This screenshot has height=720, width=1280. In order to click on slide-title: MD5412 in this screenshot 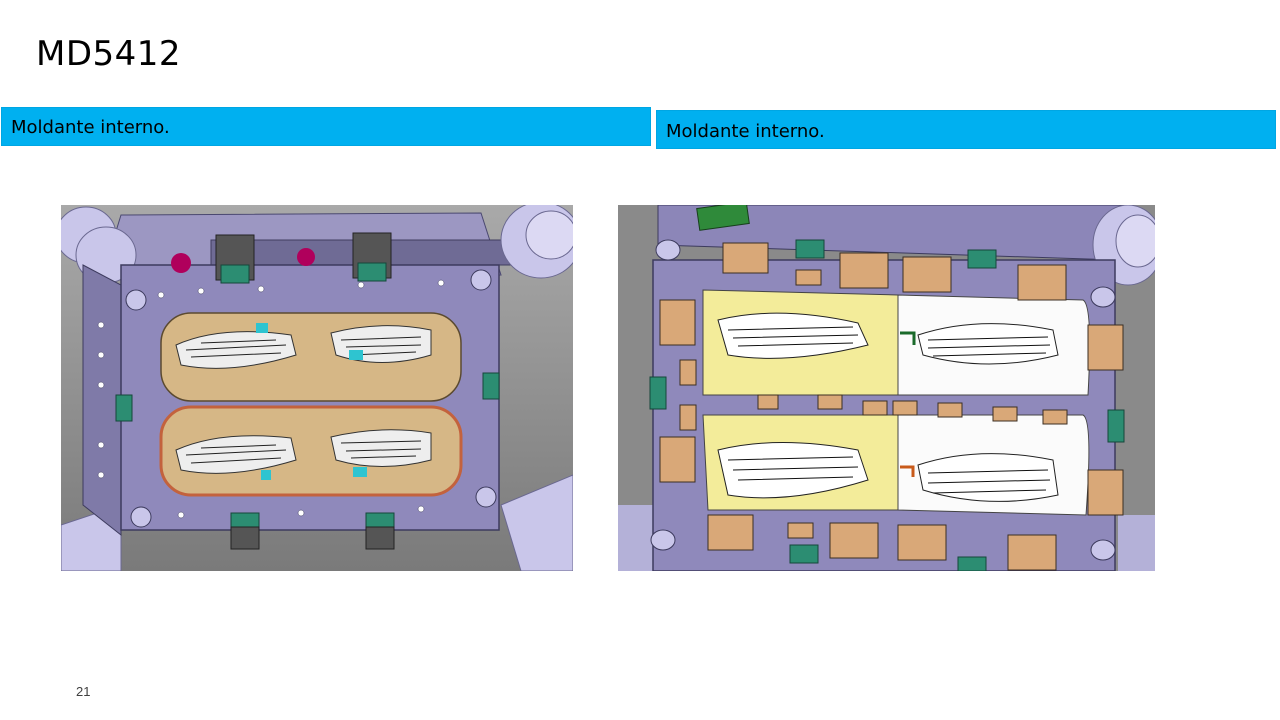, I will do `click(109, 54)`.